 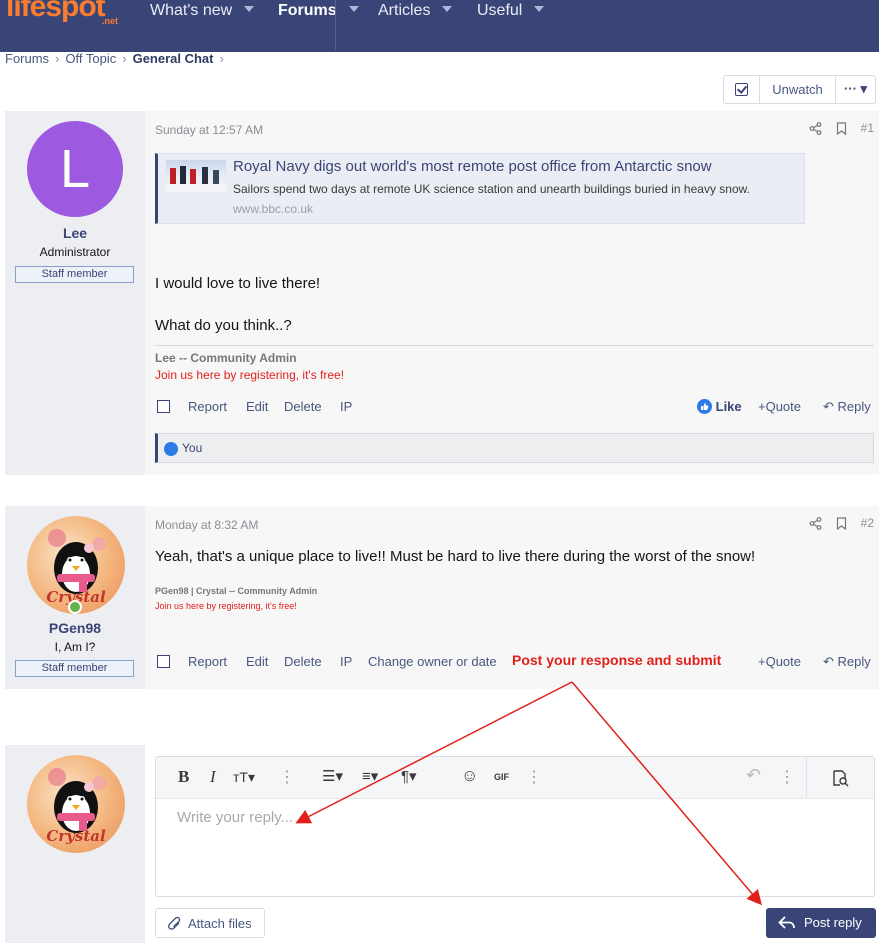 What do you see at coordinates (74, 668) in the screenshot?
I see `staff-badge: Staff member` at bounding box center [74, 668].